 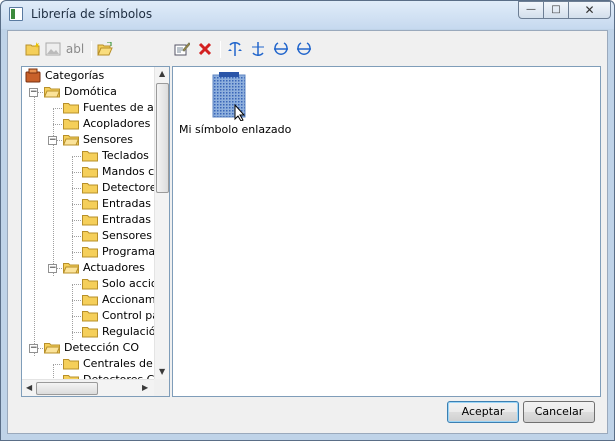 What do you see at coordinates (182, 49) in the screenshot?
I see `edit-icon` at bounding box center [182, 49].